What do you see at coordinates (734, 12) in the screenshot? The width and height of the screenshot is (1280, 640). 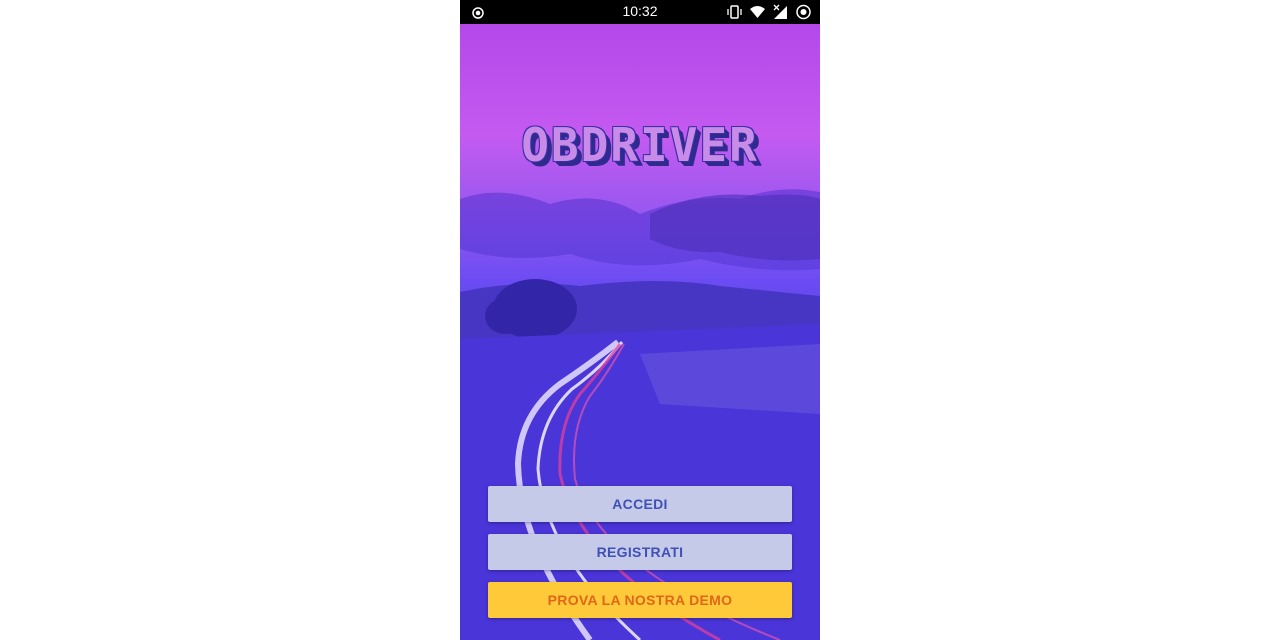 I see `vibrate-icon` at bounding box center [734, 12].